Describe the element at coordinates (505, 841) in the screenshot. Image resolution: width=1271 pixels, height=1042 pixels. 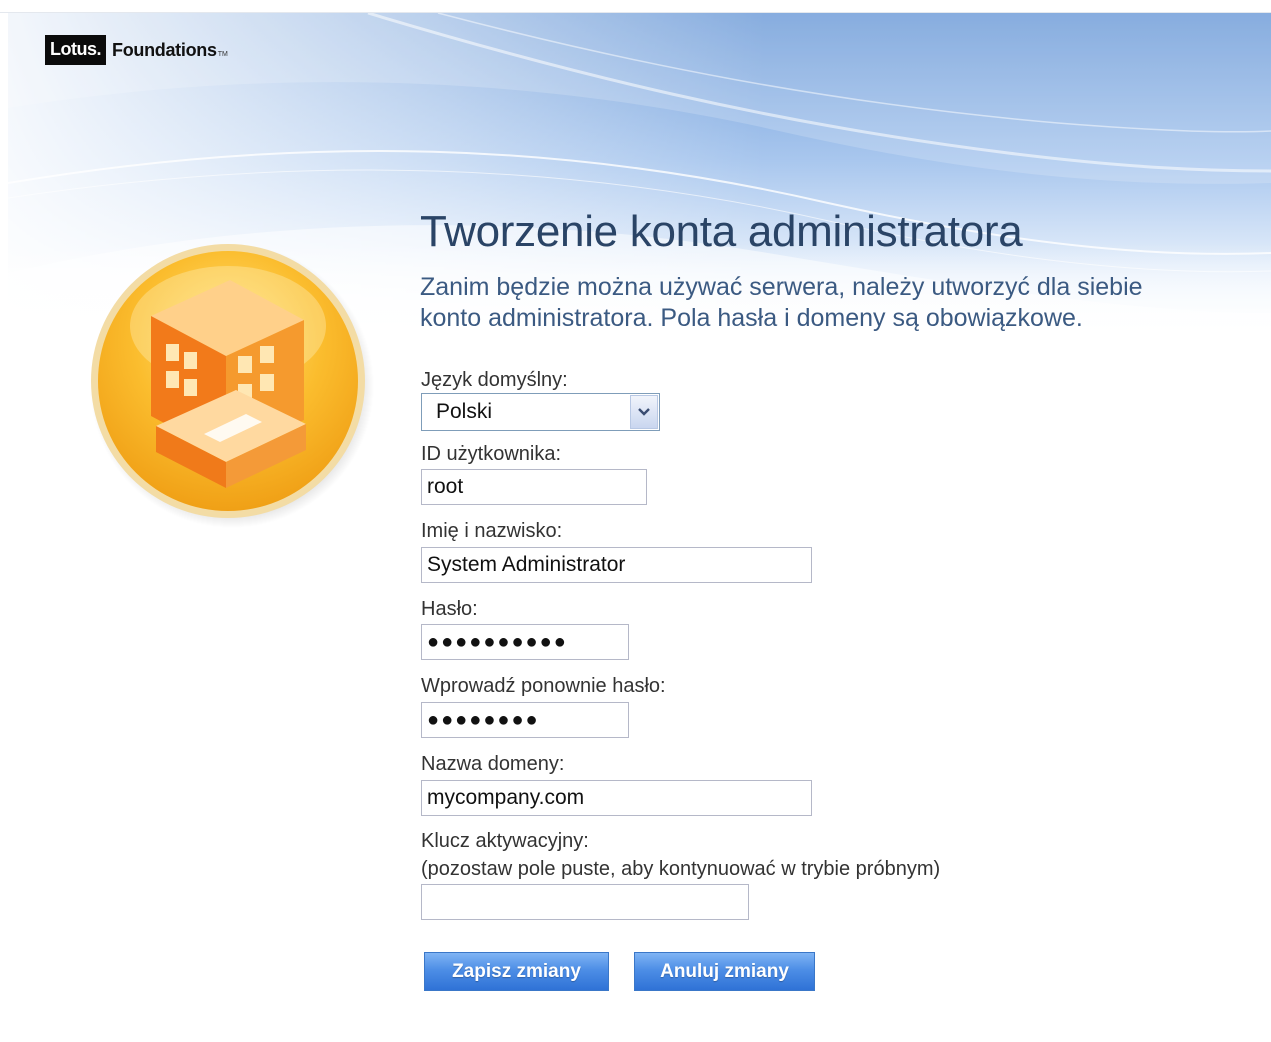
I see `activation-key-label: Klucz aktywacyjny:` at that location.